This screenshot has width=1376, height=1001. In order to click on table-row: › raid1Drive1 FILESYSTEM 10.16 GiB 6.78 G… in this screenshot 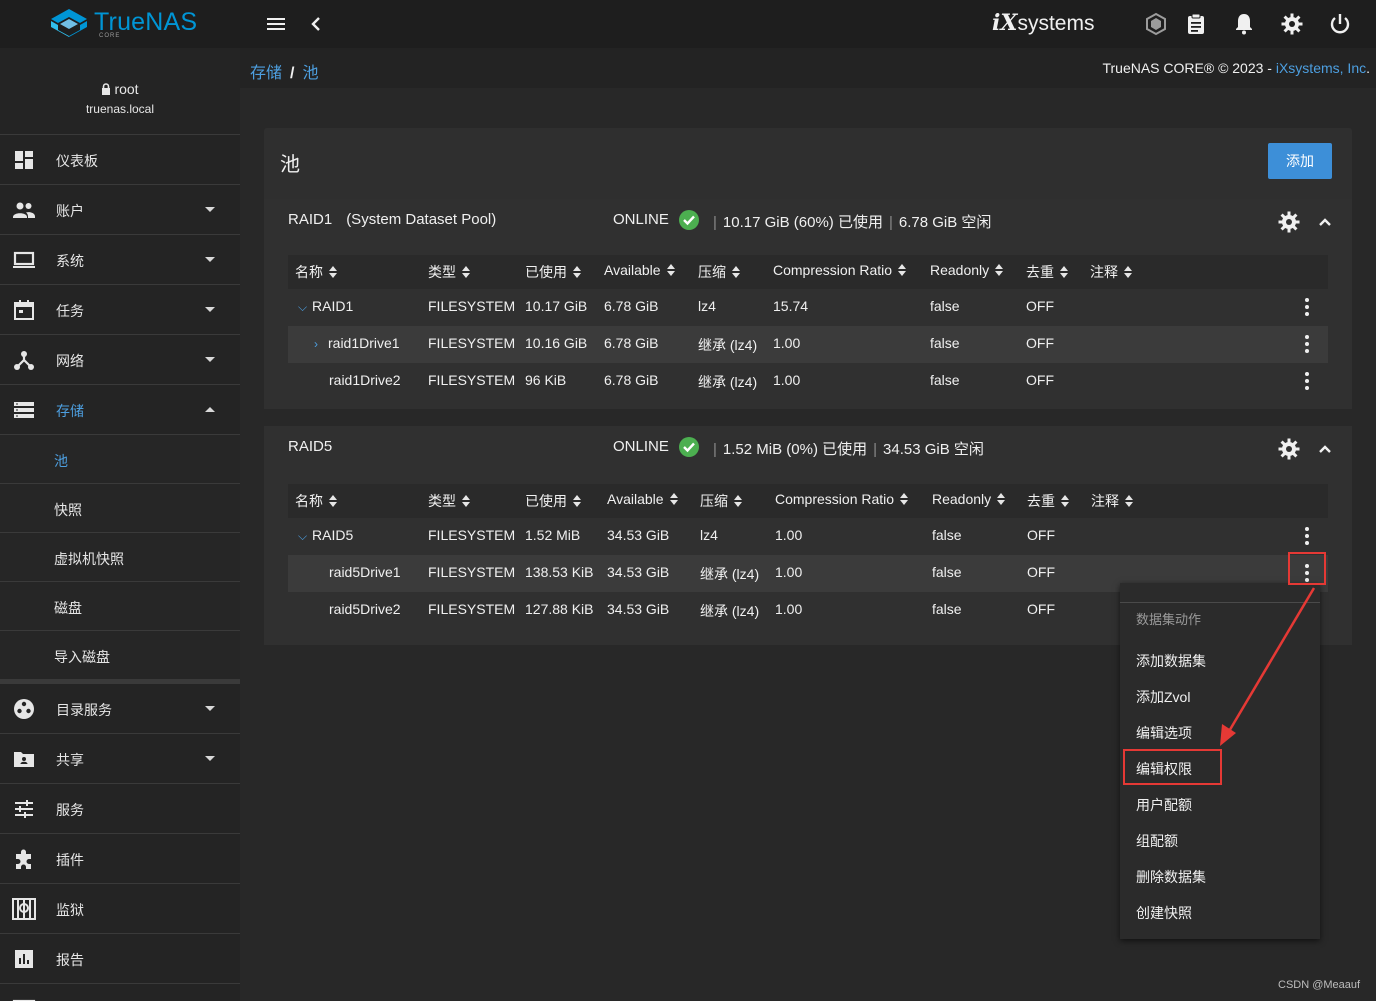, I will do `click(808, 344)`.